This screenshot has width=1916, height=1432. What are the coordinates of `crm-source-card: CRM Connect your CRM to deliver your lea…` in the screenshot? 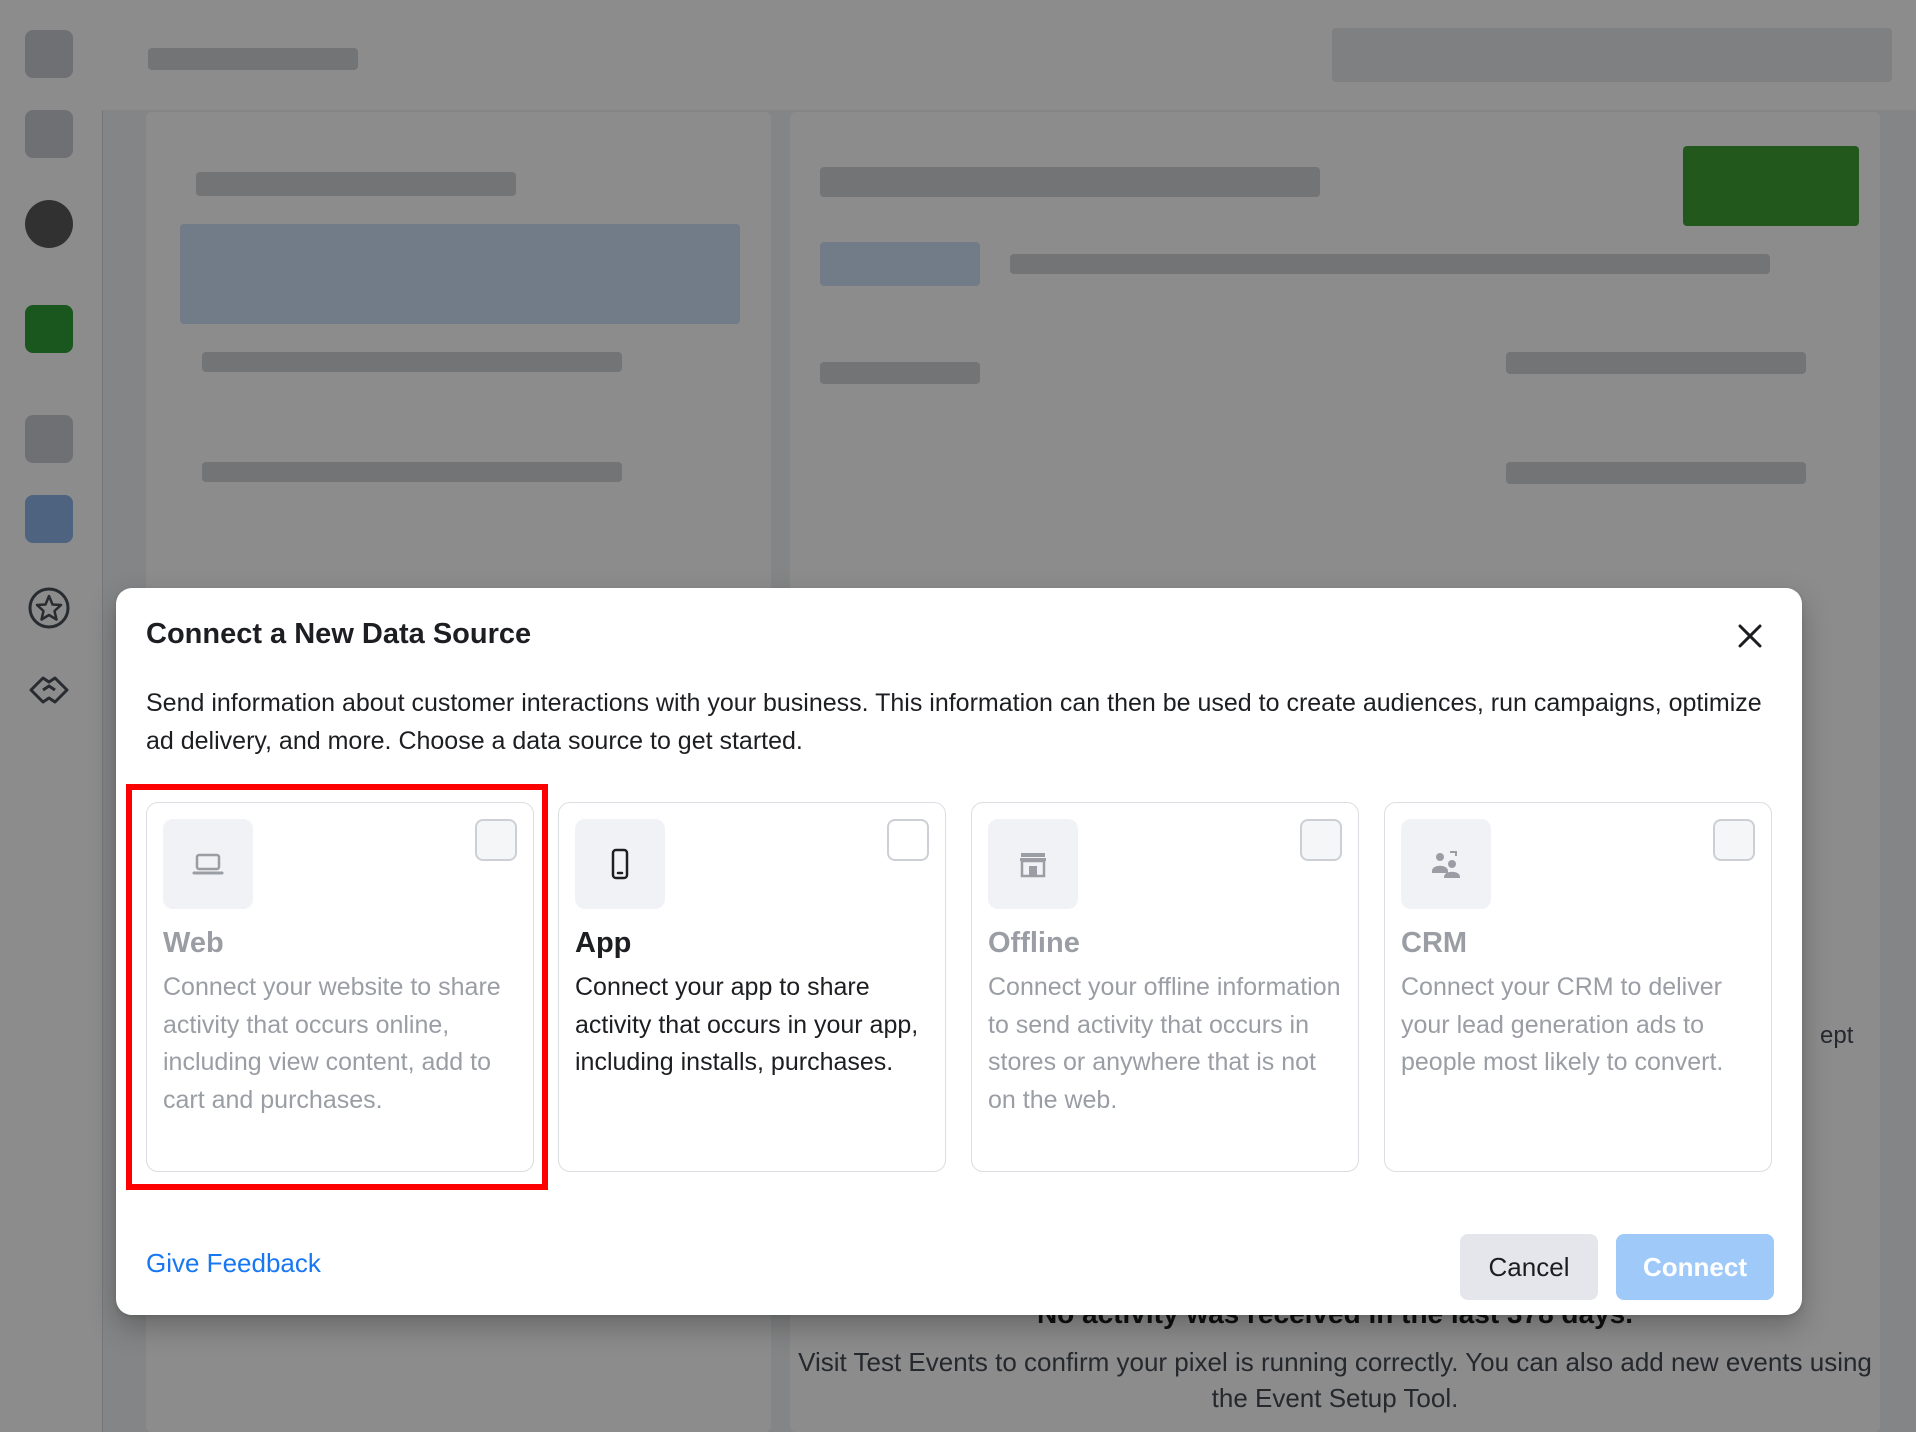 It's located at (1578, 987).